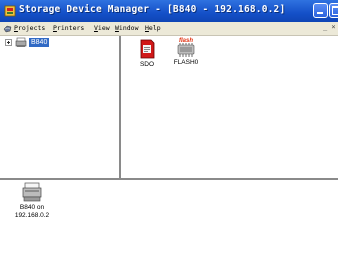 This screenshot has width=338, height=264. Describe the element at coordinates (68, 28) in the screenshot. I see `menu-printers: Printers` at that location.